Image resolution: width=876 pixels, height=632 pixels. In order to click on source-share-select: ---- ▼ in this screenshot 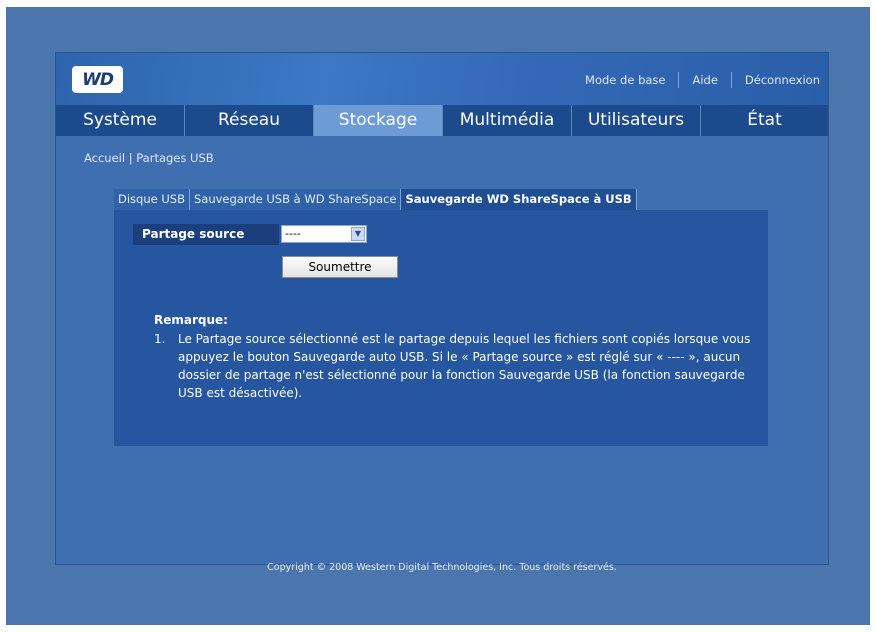, I will do `click(324, 234)`.